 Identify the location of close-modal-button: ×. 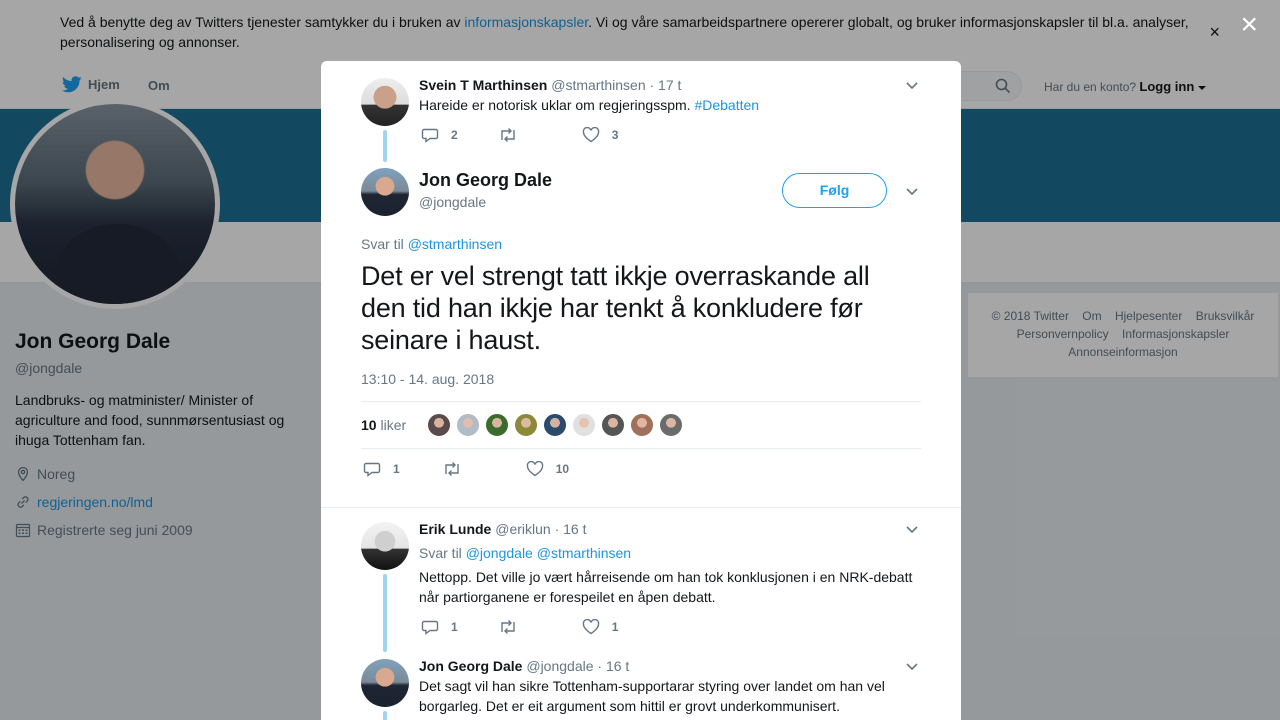
(1249, 25).